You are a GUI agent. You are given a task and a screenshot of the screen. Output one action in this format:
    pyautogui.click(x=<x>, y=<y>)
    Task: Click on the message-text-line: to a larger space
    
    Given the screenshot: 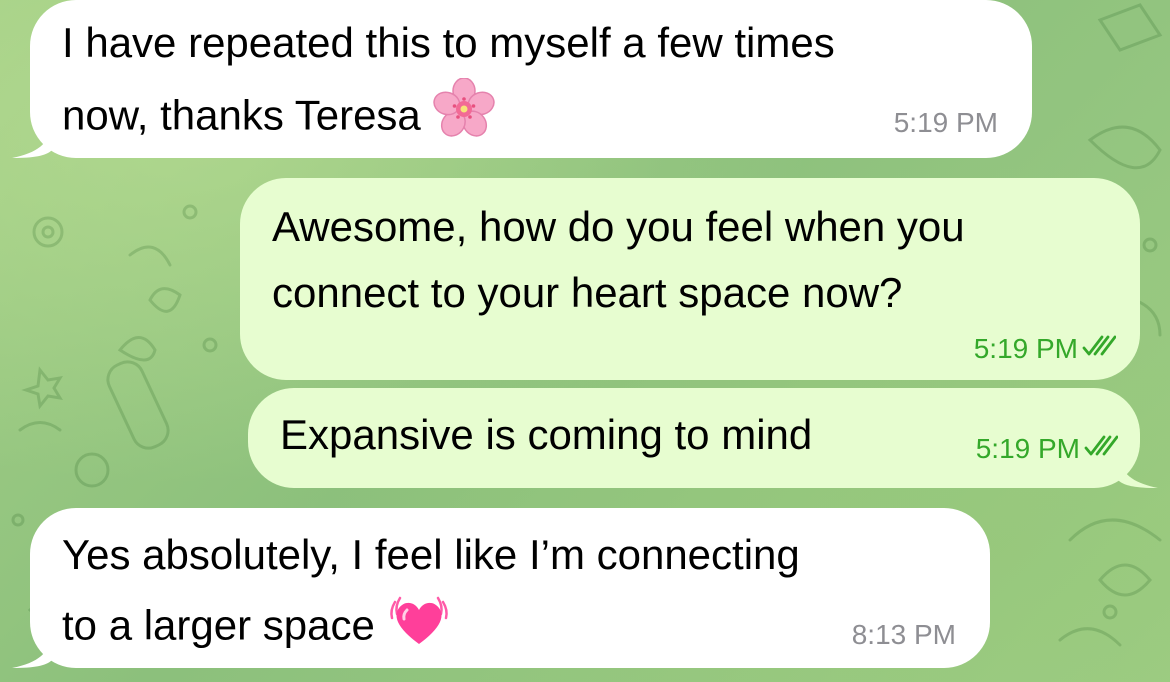 What is the action you would take?
    pyautogui.click(x=256, y=628)
    